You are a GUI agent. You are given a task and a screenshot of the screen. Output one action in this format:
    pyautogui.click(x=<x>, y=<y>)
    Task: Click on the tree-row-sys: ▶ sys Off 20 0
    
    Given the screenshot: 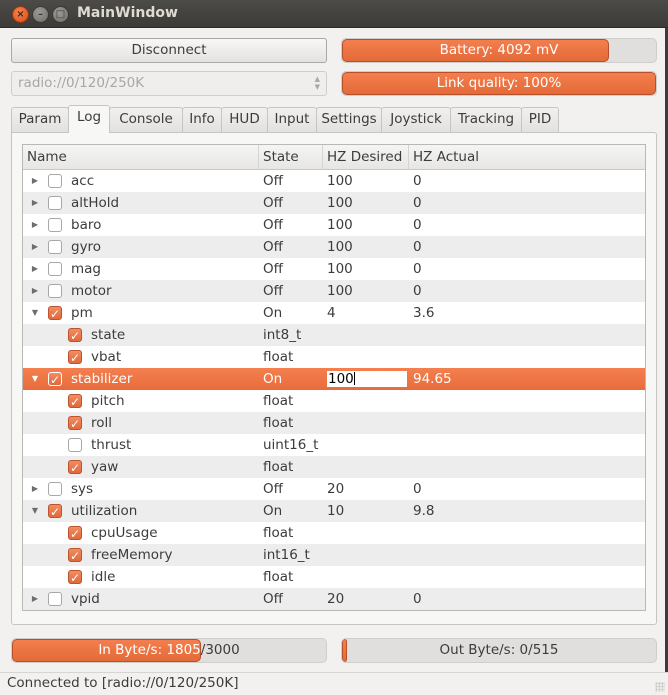 What is the action you would take?
    pyautogui.click(x=334, y=489)
    